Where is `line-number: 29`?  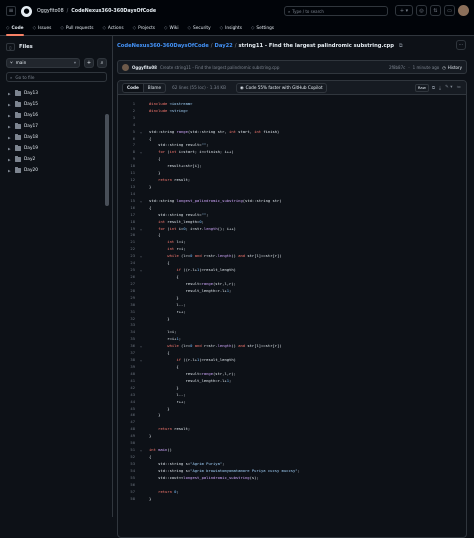
line-number: 29 is located at coordinates (128, 297).